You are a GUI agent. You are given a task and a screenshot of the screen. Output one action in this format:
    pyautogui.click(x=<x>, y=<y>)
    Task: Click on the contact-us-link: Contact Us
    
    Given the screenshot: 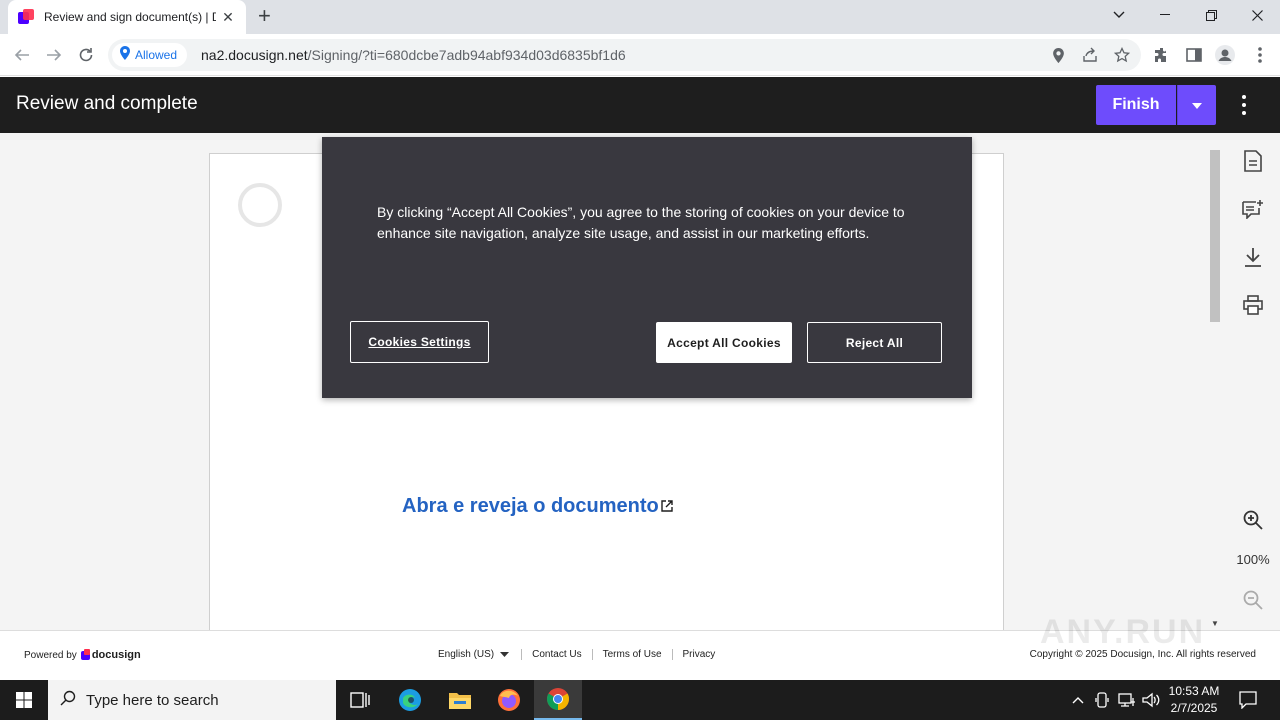 What is the action you would take?
    pyautogui.click(x=556, y=654)
    